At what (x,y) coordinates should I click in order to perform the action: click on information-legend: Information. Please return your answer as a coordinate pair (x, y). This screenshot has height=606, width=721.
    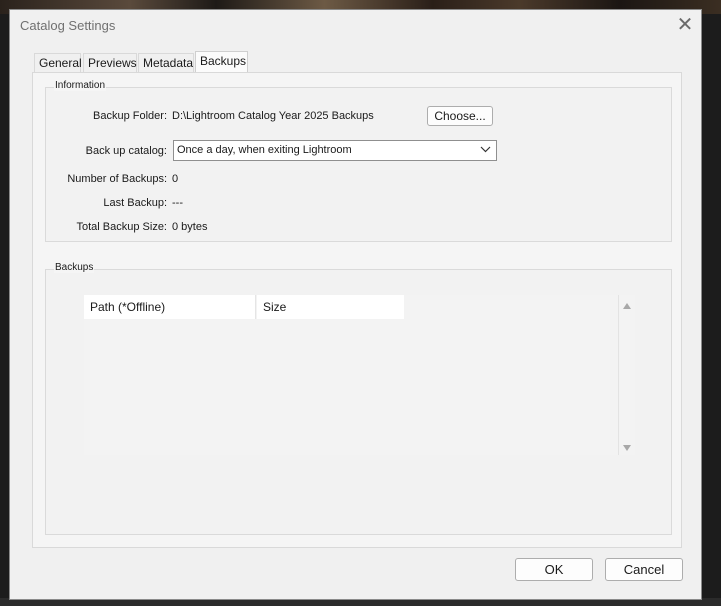
    Looking at the image, I should click on (80, 85).